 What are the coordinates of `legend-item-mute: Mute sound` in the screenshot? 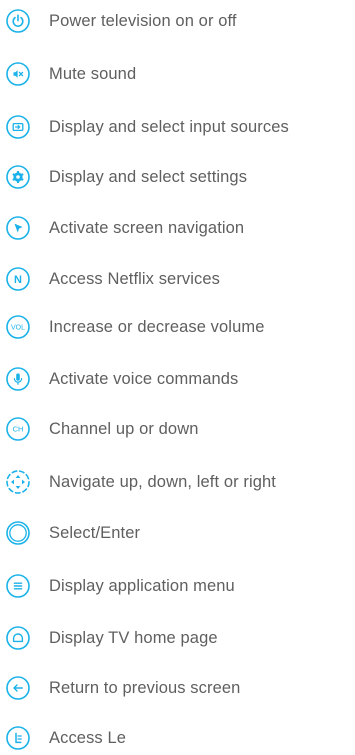 It's located at (177, 74).